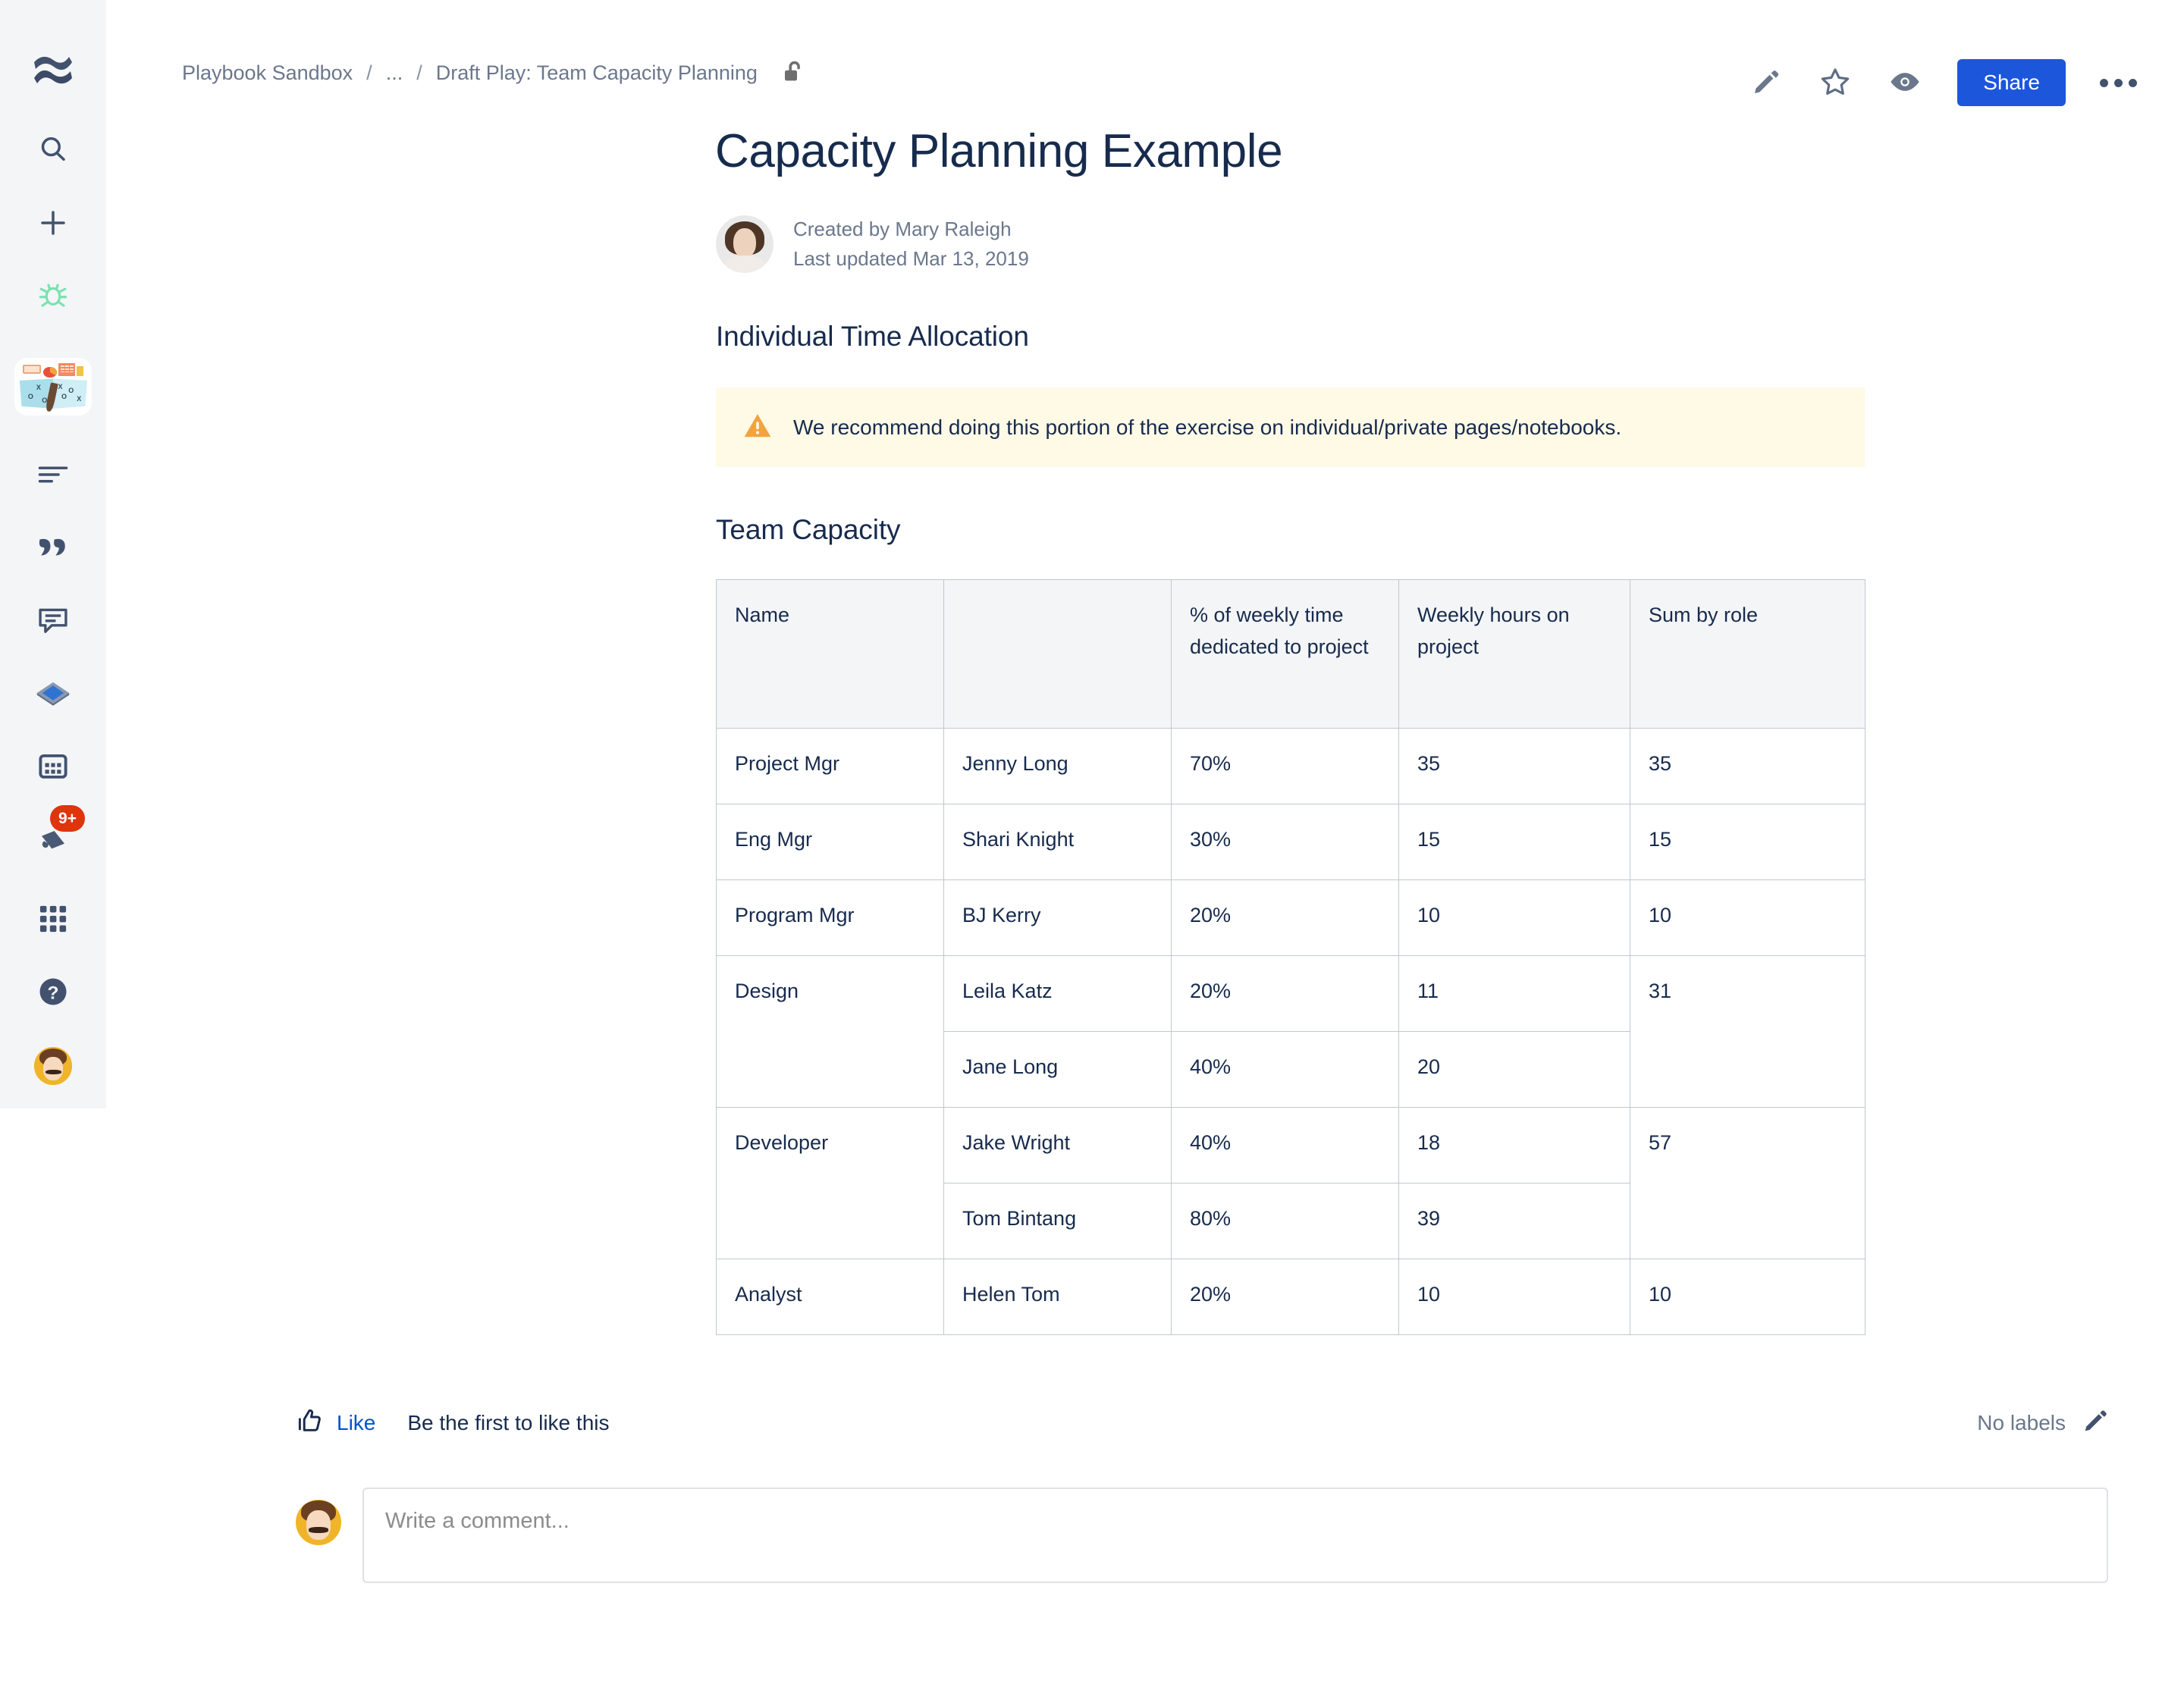 The image size is (2184, 1693). Describe the element at coordinates (1514, 842) in the screenshot. I see `cell-hours: 15` at that location.